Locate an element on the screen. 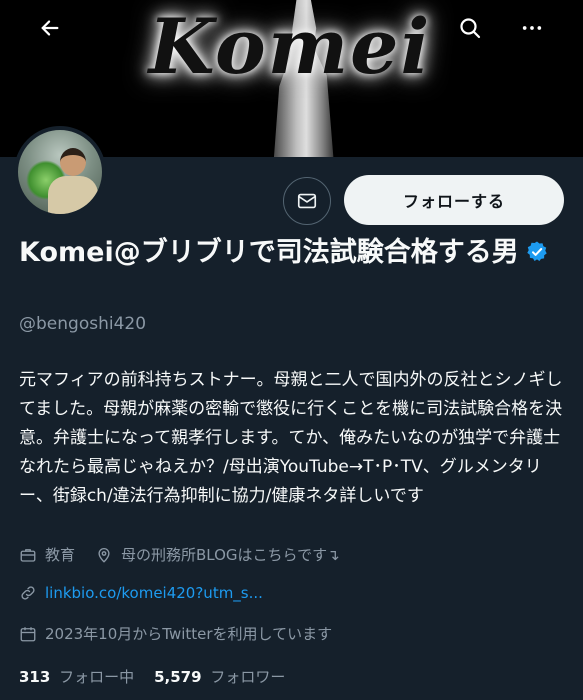 The height and width of the screenshot is (700, 583). category-item: 教育 is located at coordinates (47, 554).